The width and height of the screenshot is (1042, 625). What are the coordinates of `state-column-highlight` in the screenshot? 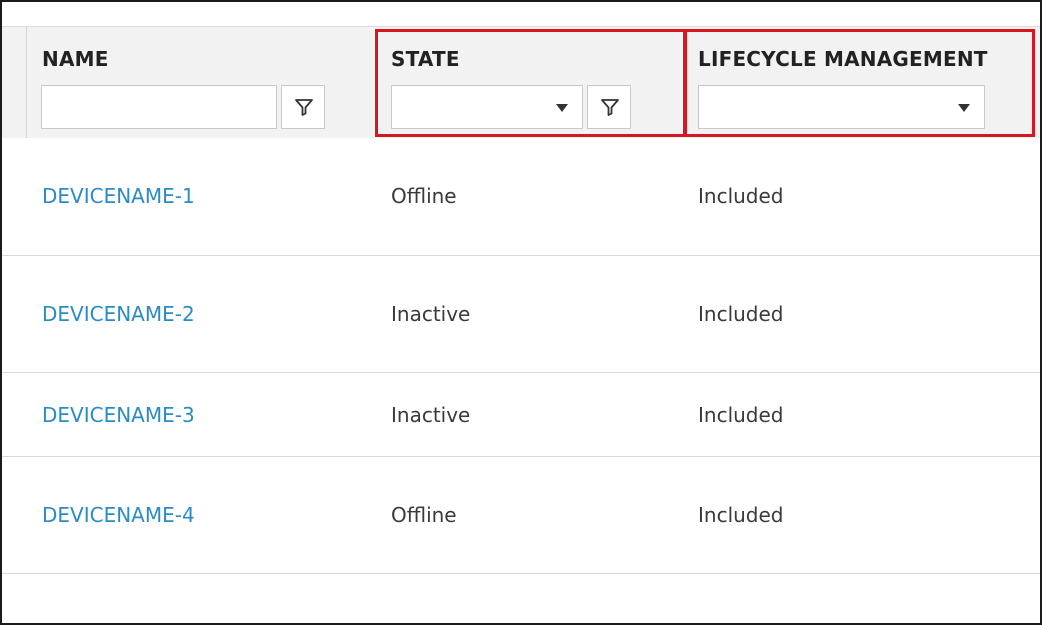 It's located at (530, 83).